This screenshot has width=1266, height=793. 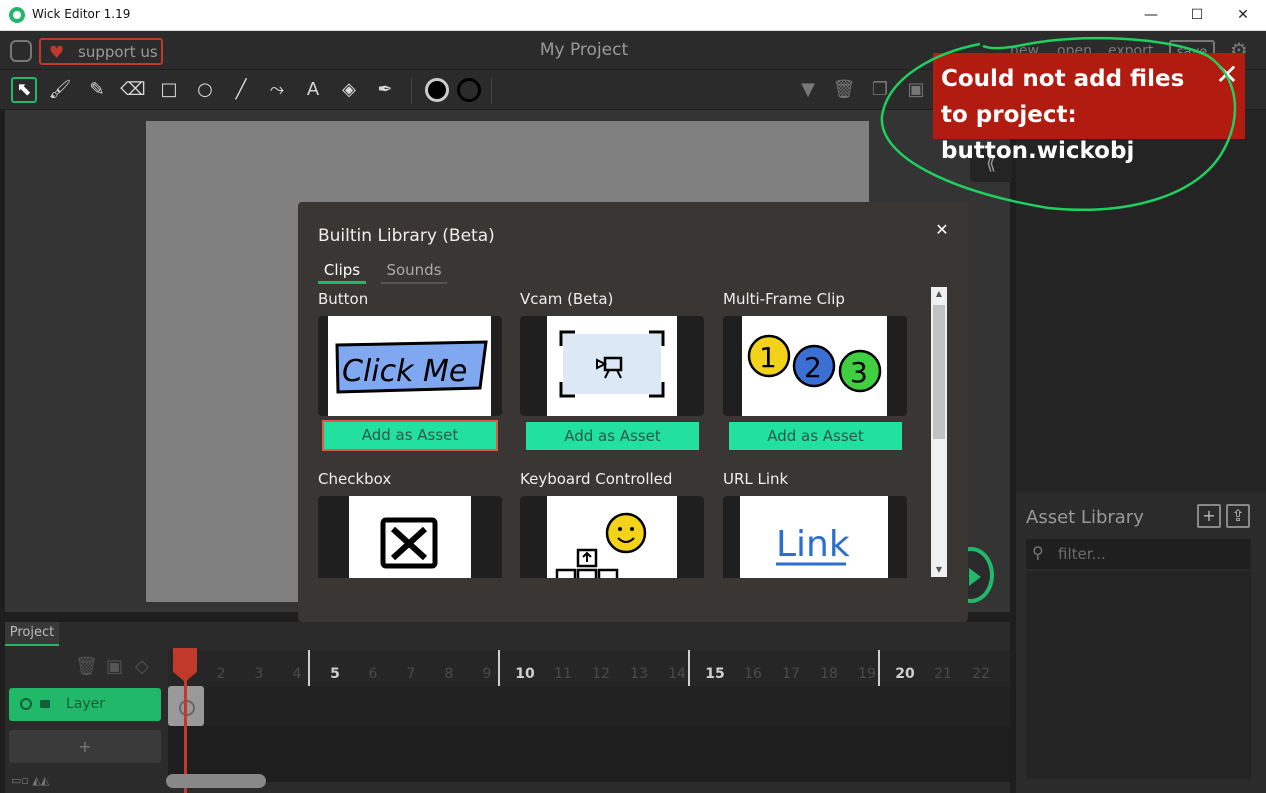 I want to click on frame-number: 12, so click(x=601, y=674).